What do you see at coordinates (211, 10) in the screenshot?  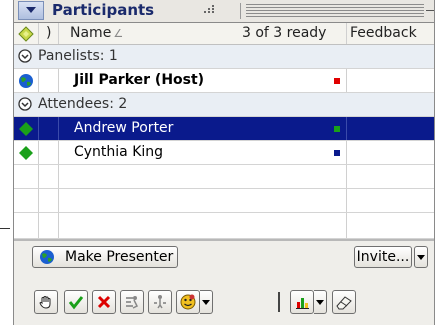 I see `grip-icon` at bounding box center [211, 10].